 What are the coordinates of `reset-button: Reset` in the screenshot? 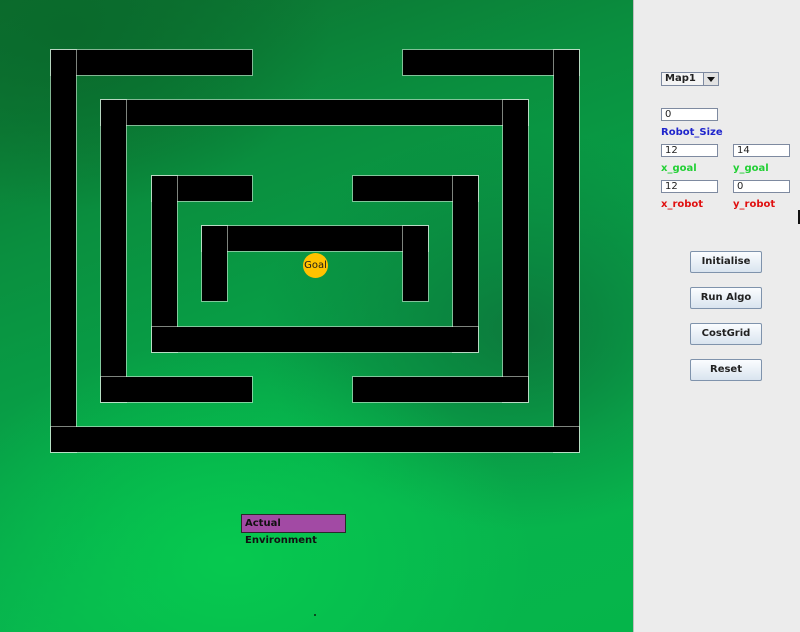 It's located at (726, 370).